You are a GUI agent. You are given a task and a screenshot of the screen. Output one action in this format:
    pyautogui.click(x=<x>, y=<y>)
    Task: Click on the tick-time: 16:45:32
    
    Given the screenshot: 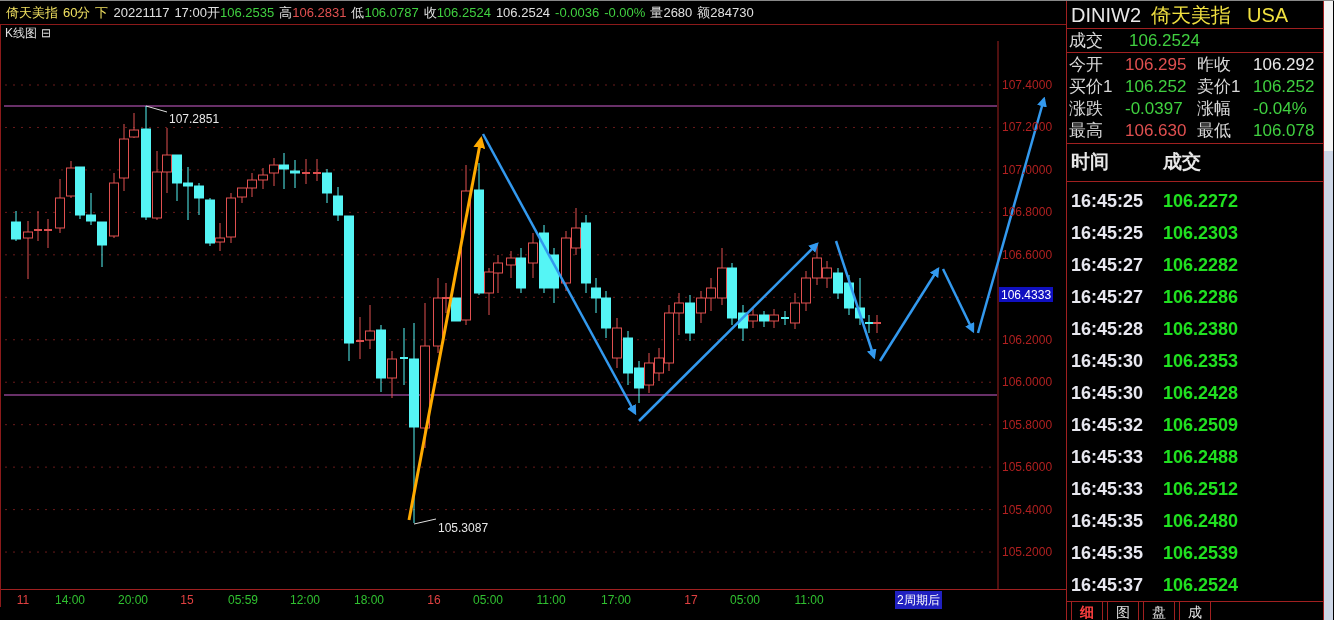 What is the action you would take?
    pyautogui.click(x=1108, y=425)
    